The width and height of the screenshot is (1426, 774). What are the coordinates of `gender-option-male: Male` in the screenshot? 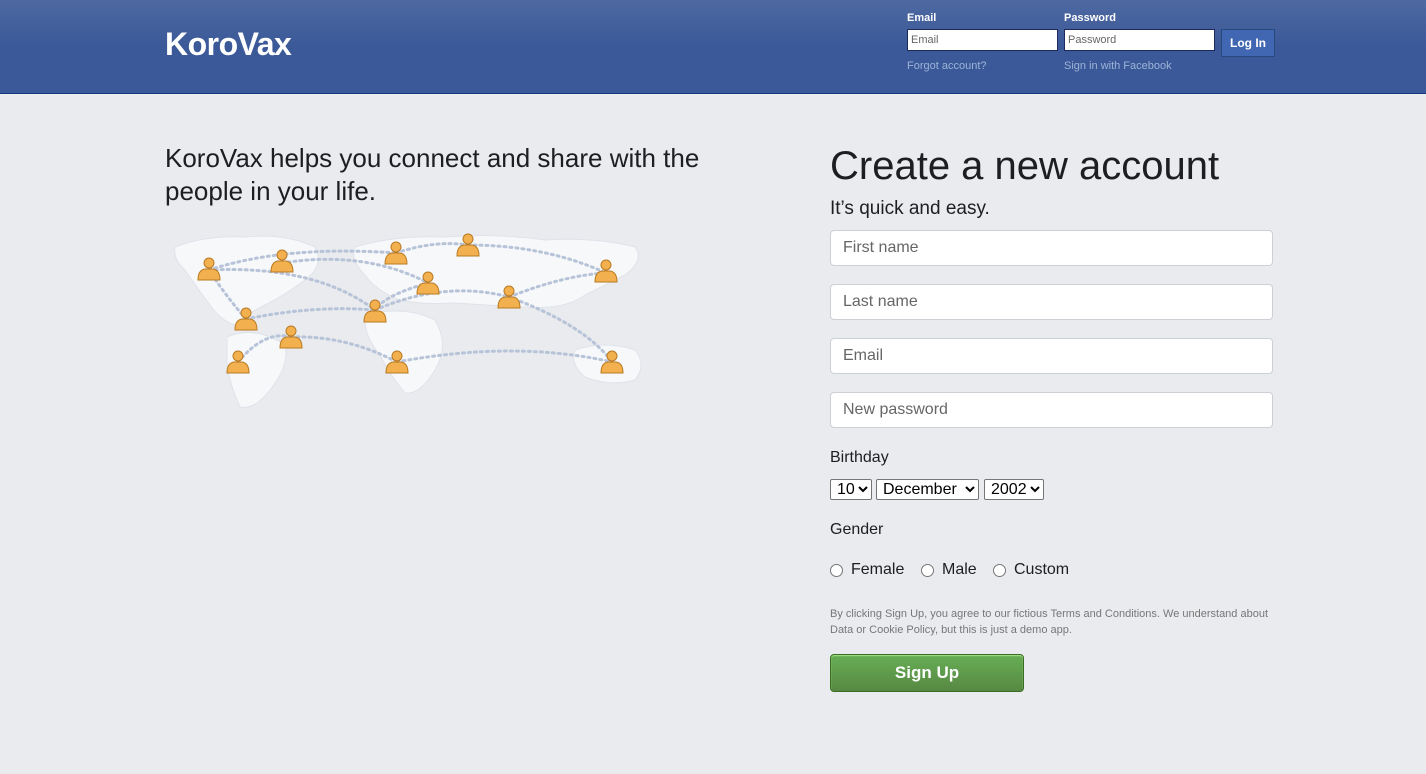 It's located at (949, 570).